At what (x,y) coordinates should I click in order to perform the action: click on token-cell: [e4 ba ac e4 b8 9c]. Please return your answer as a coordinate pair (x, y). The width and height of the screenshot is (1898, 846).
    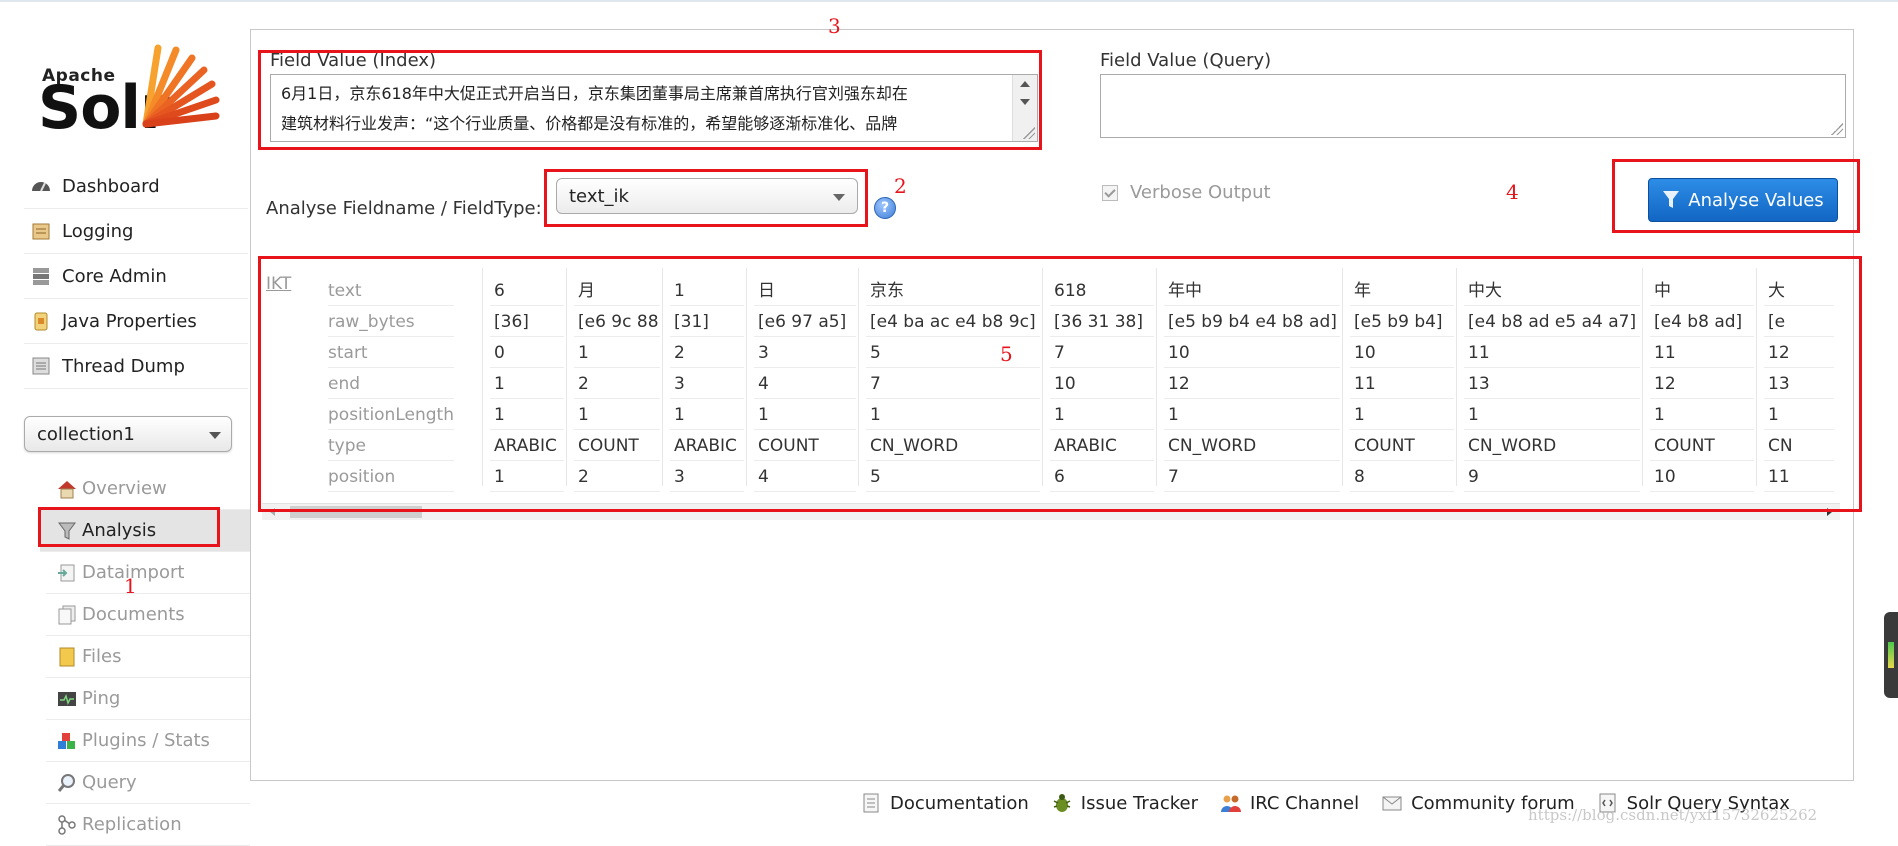
    Looking at the image, I should click on (953, 322).